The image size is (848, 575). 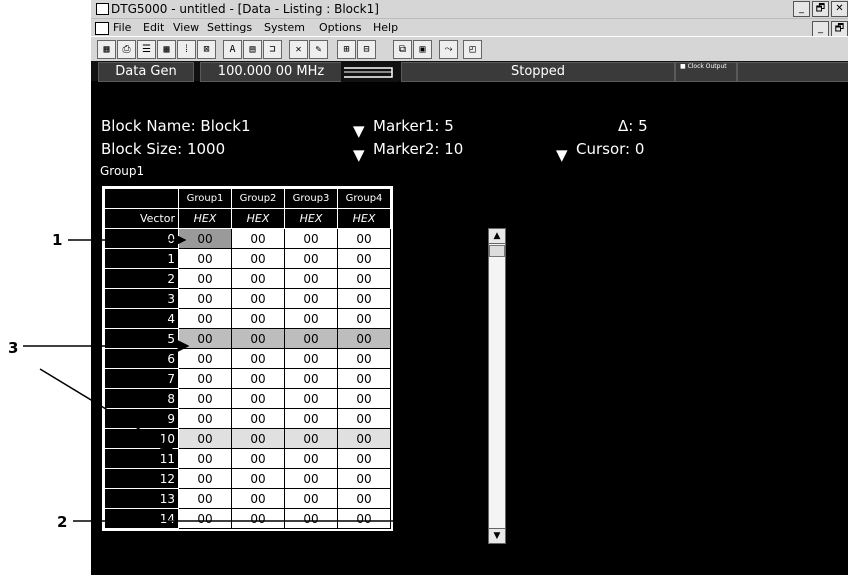 I want to click on callout-3-line-b, so click(x=106, y=409).